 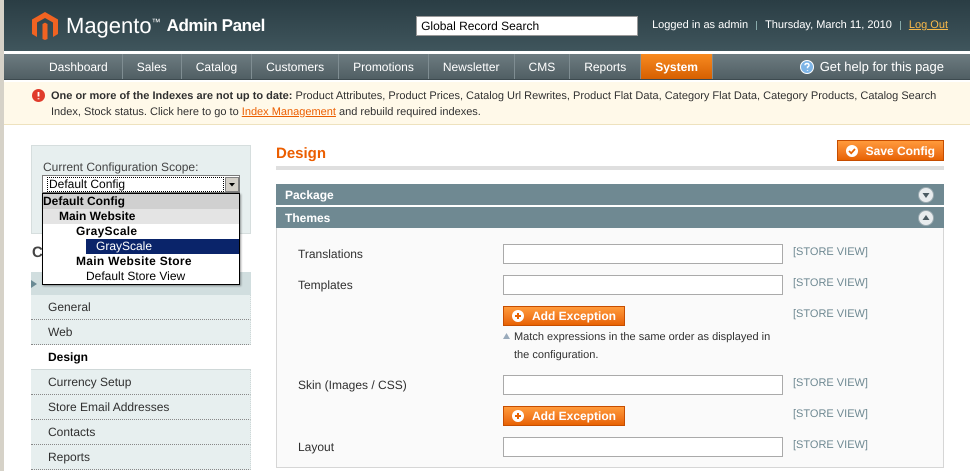 What do you see at coordinates (141, 307) in the screenshot?
I see `sidebar-item: General` at bounding box center [141, 307].